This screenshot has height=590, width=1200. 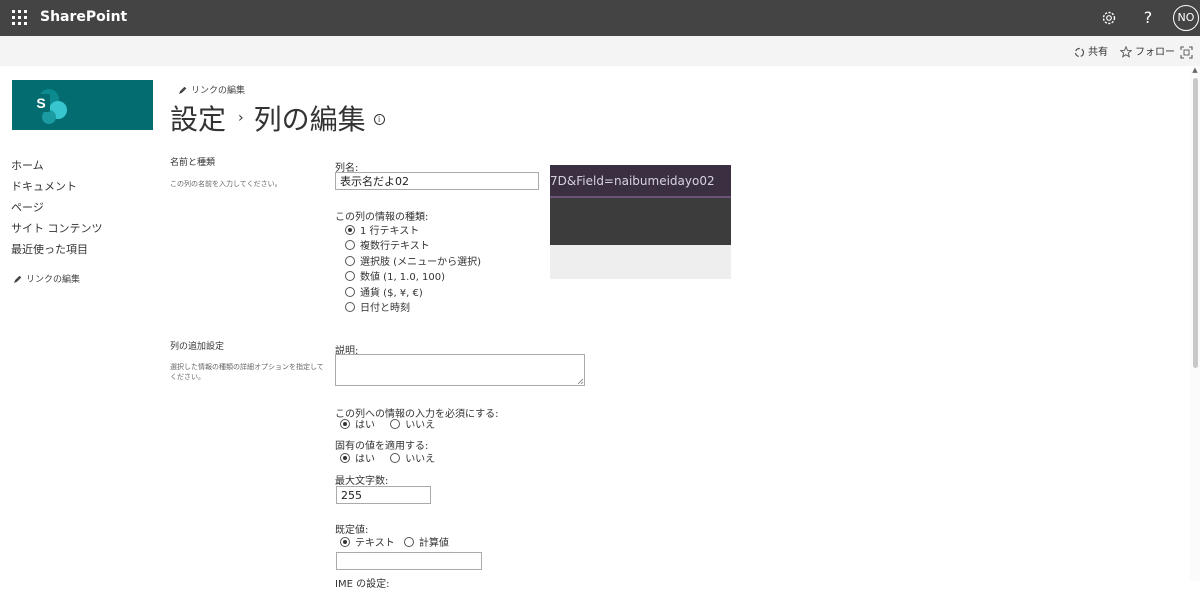 I want to click on ime-setting-label: IME の設定:, so click(x=362, y=584).